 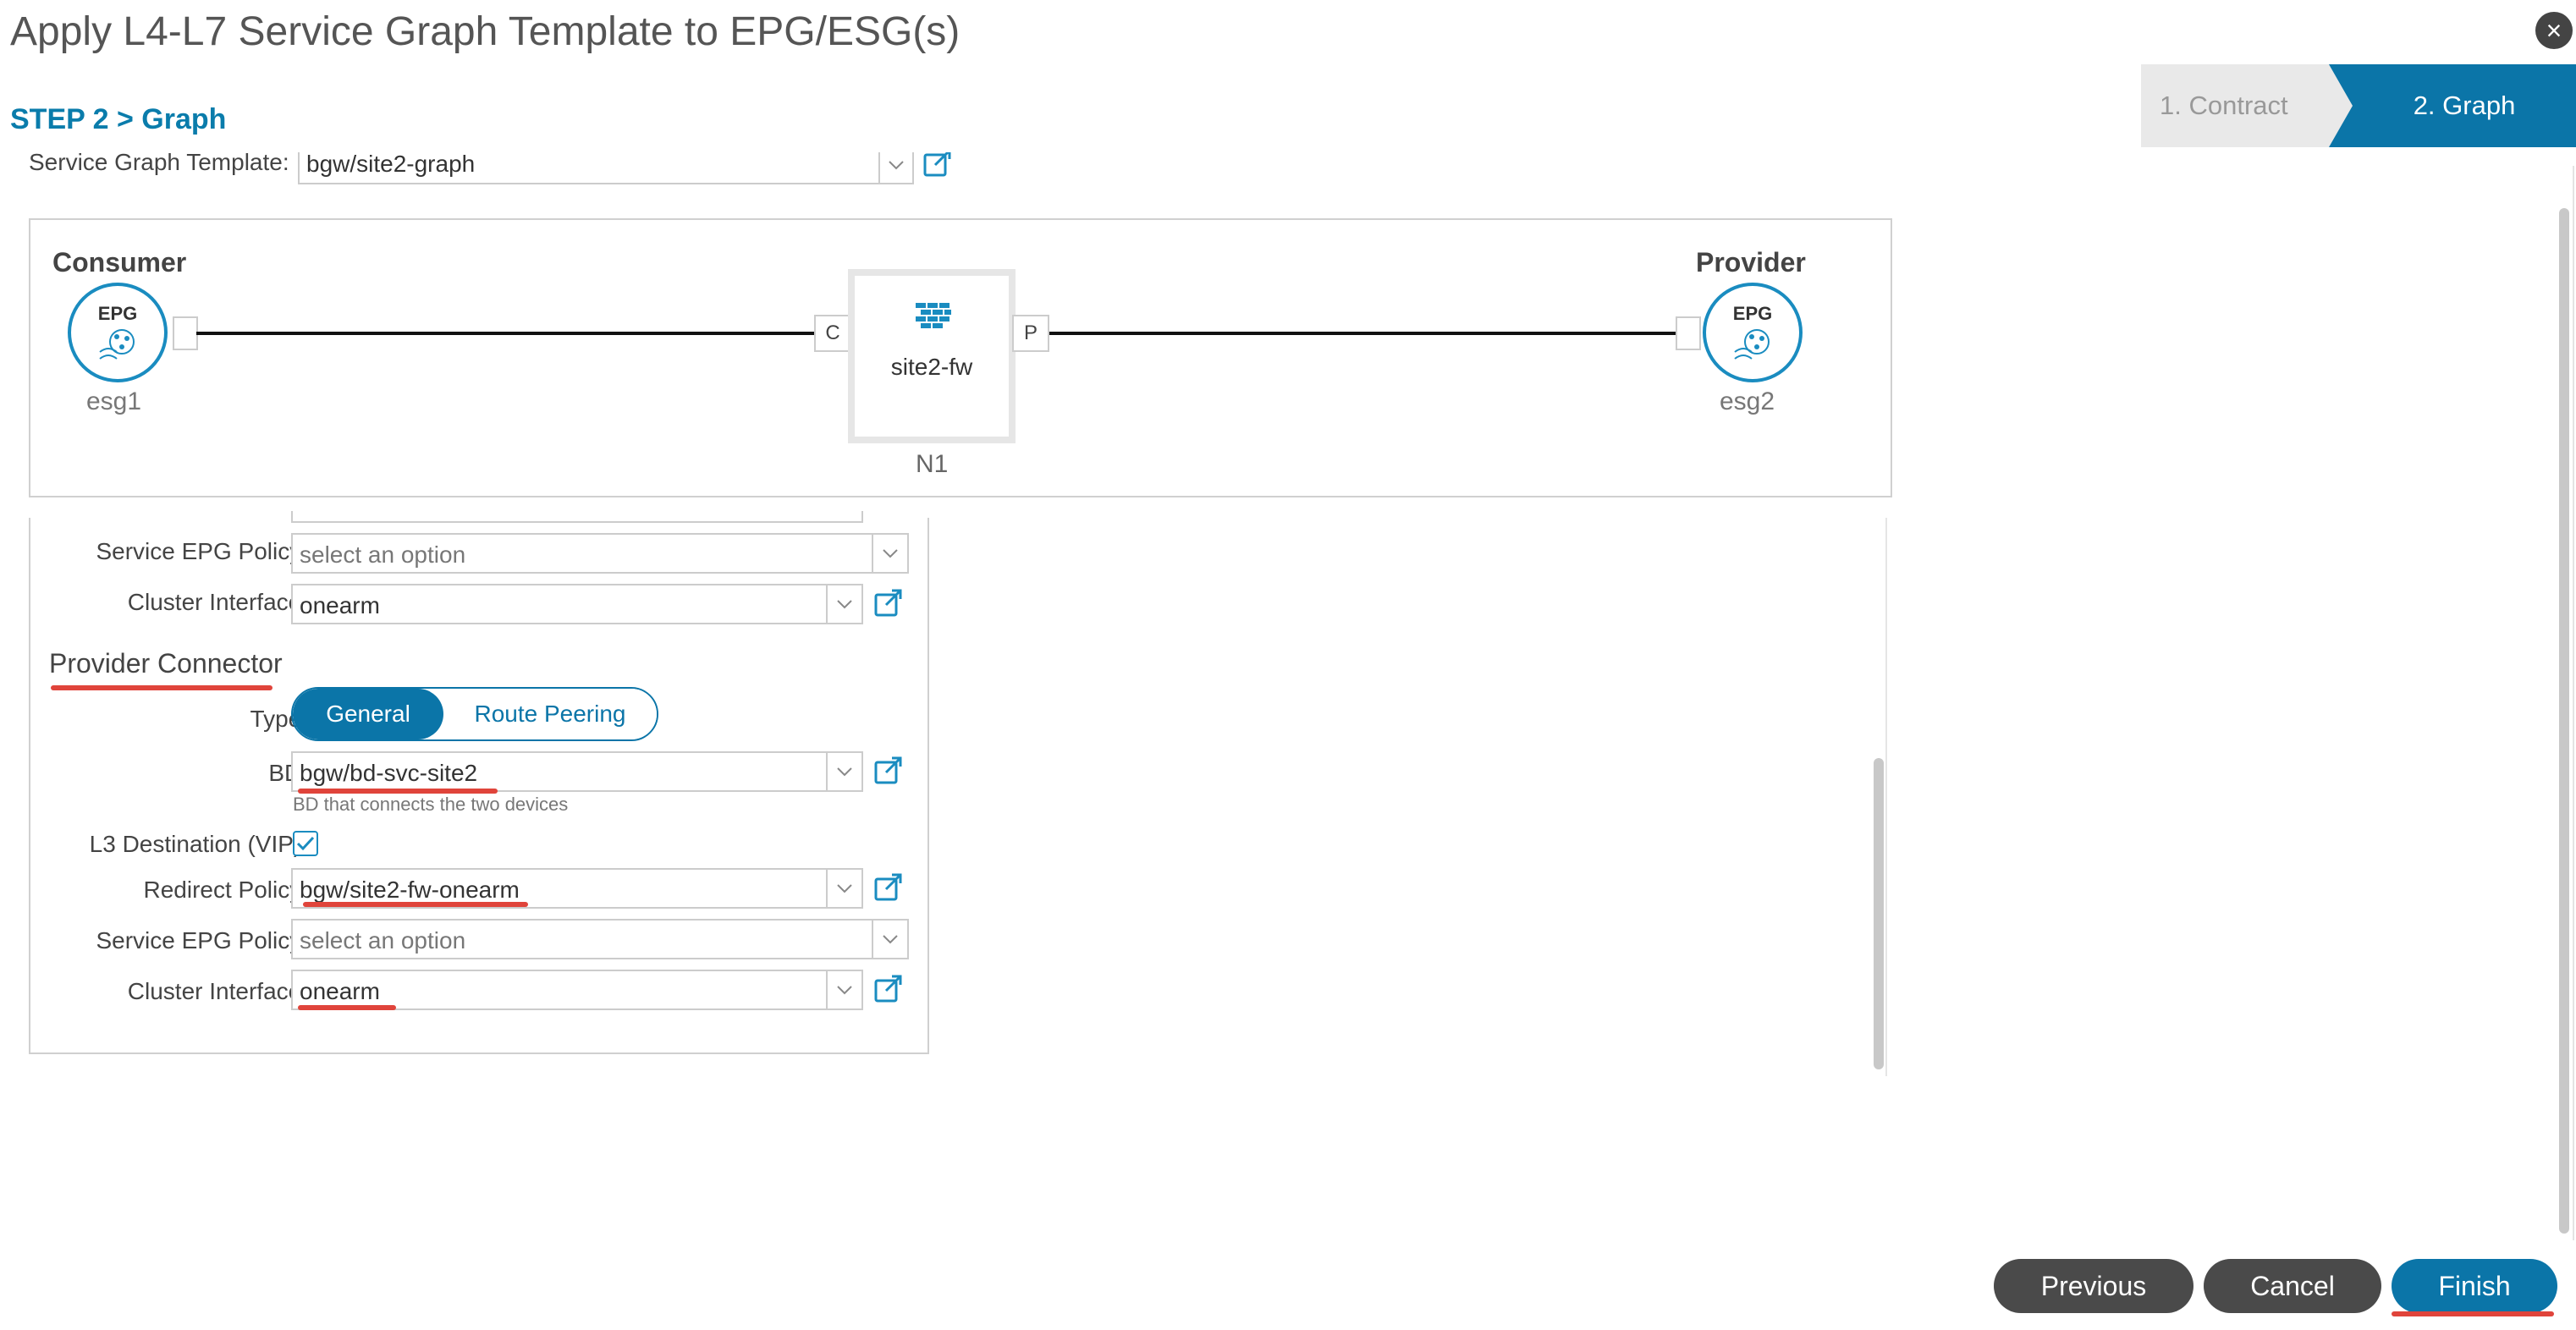 What do you see at coordinates (119, 262) in the screenshot?
I see `consumer-label: Consumer` at bounding box center [119, 262].